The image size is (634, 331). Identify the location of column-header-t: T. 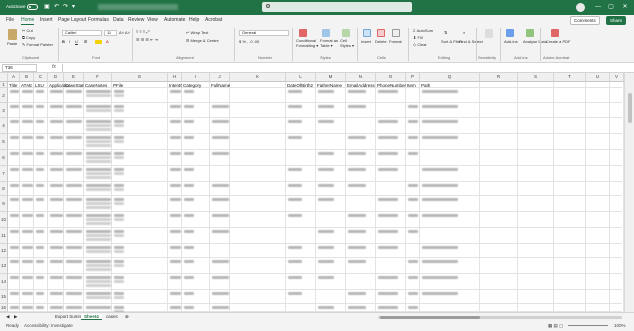
(570, 77).